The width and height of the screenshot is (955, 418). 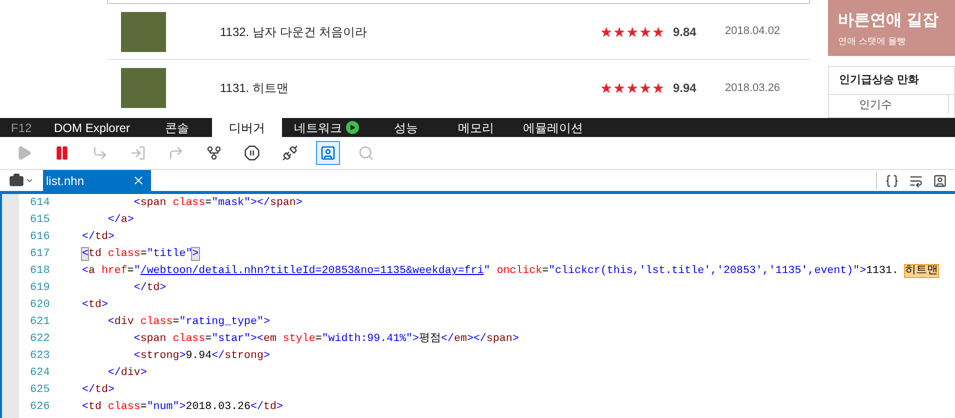 I want to click on line-number: 623, so click(x=40, y=356).